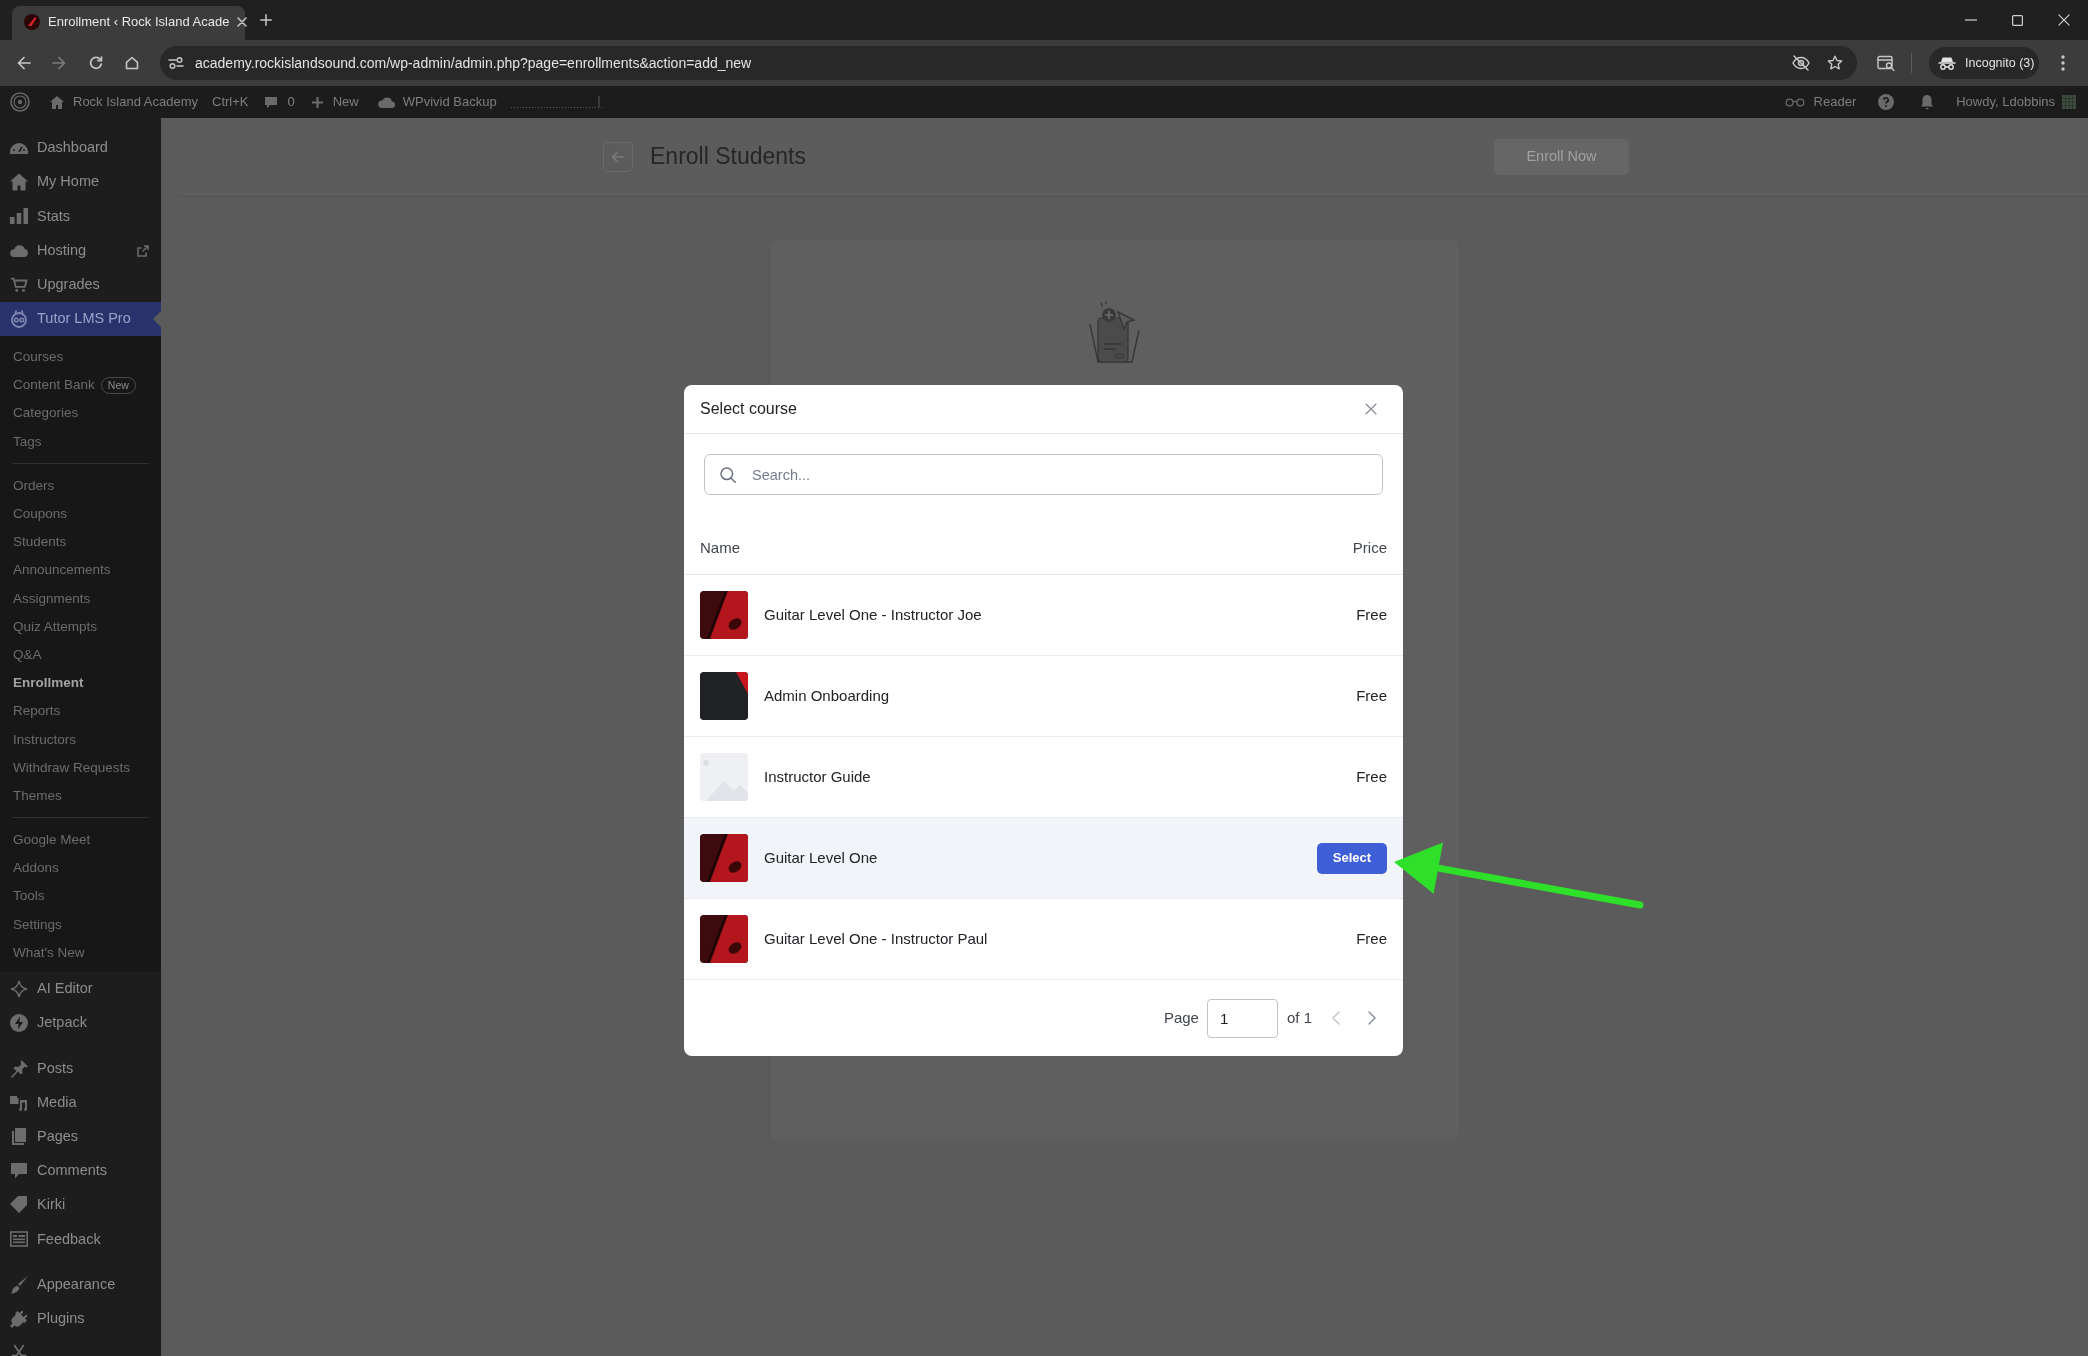 The width and height of the screenshot is (2088, 1356). I want to click on form-icon, so click(19, 1239).